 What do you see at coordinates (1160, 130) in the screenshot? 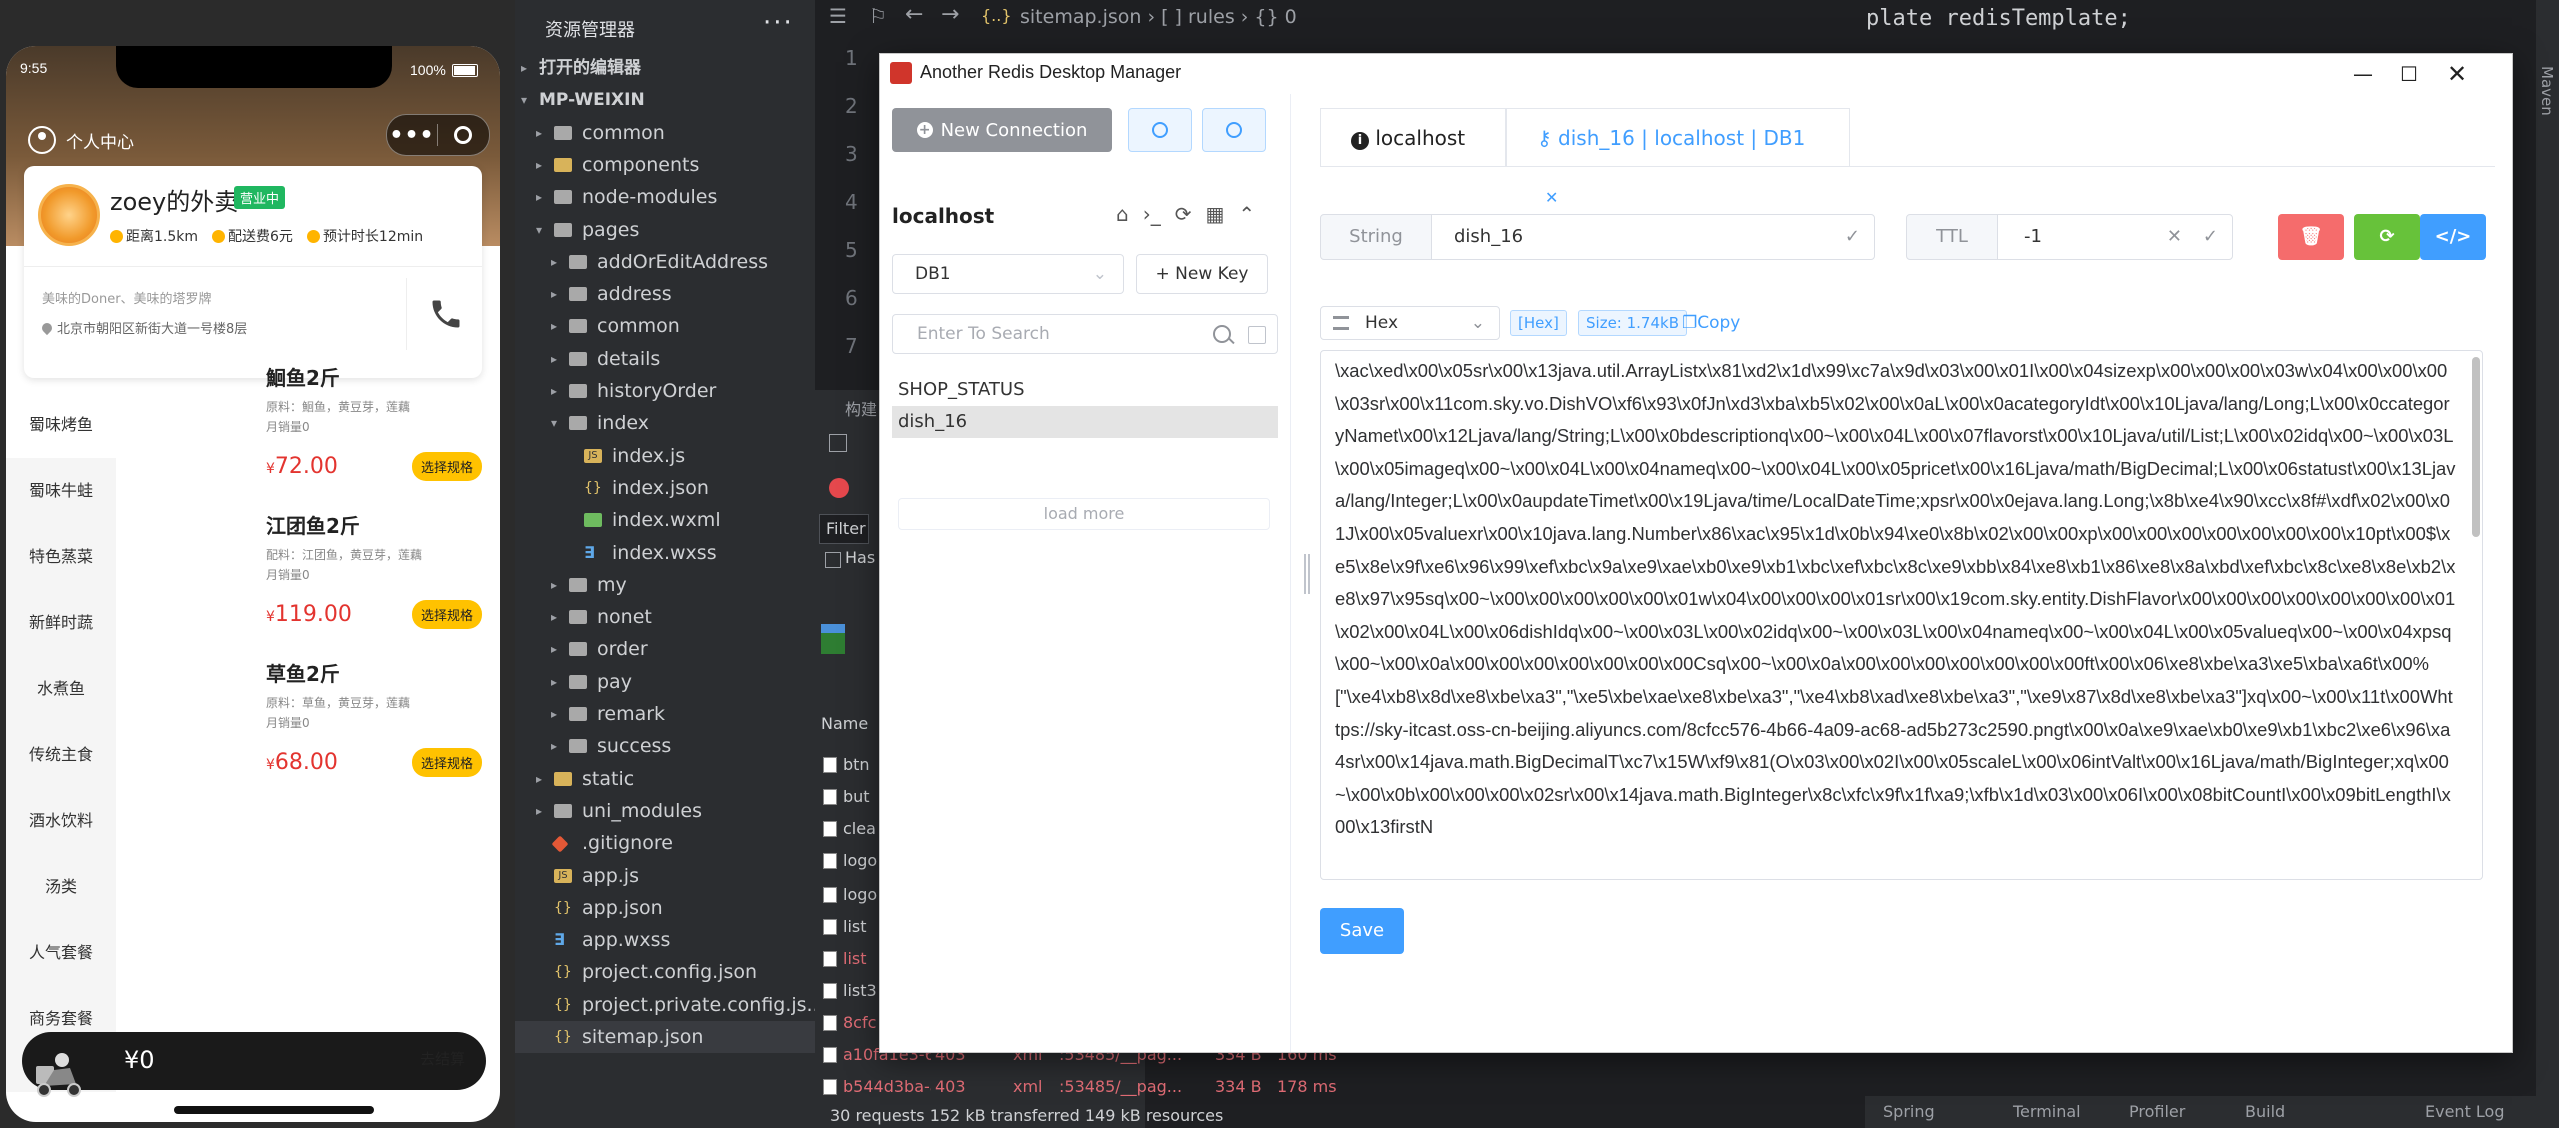
I see `settings-button` at bounding box center [1160, 130].